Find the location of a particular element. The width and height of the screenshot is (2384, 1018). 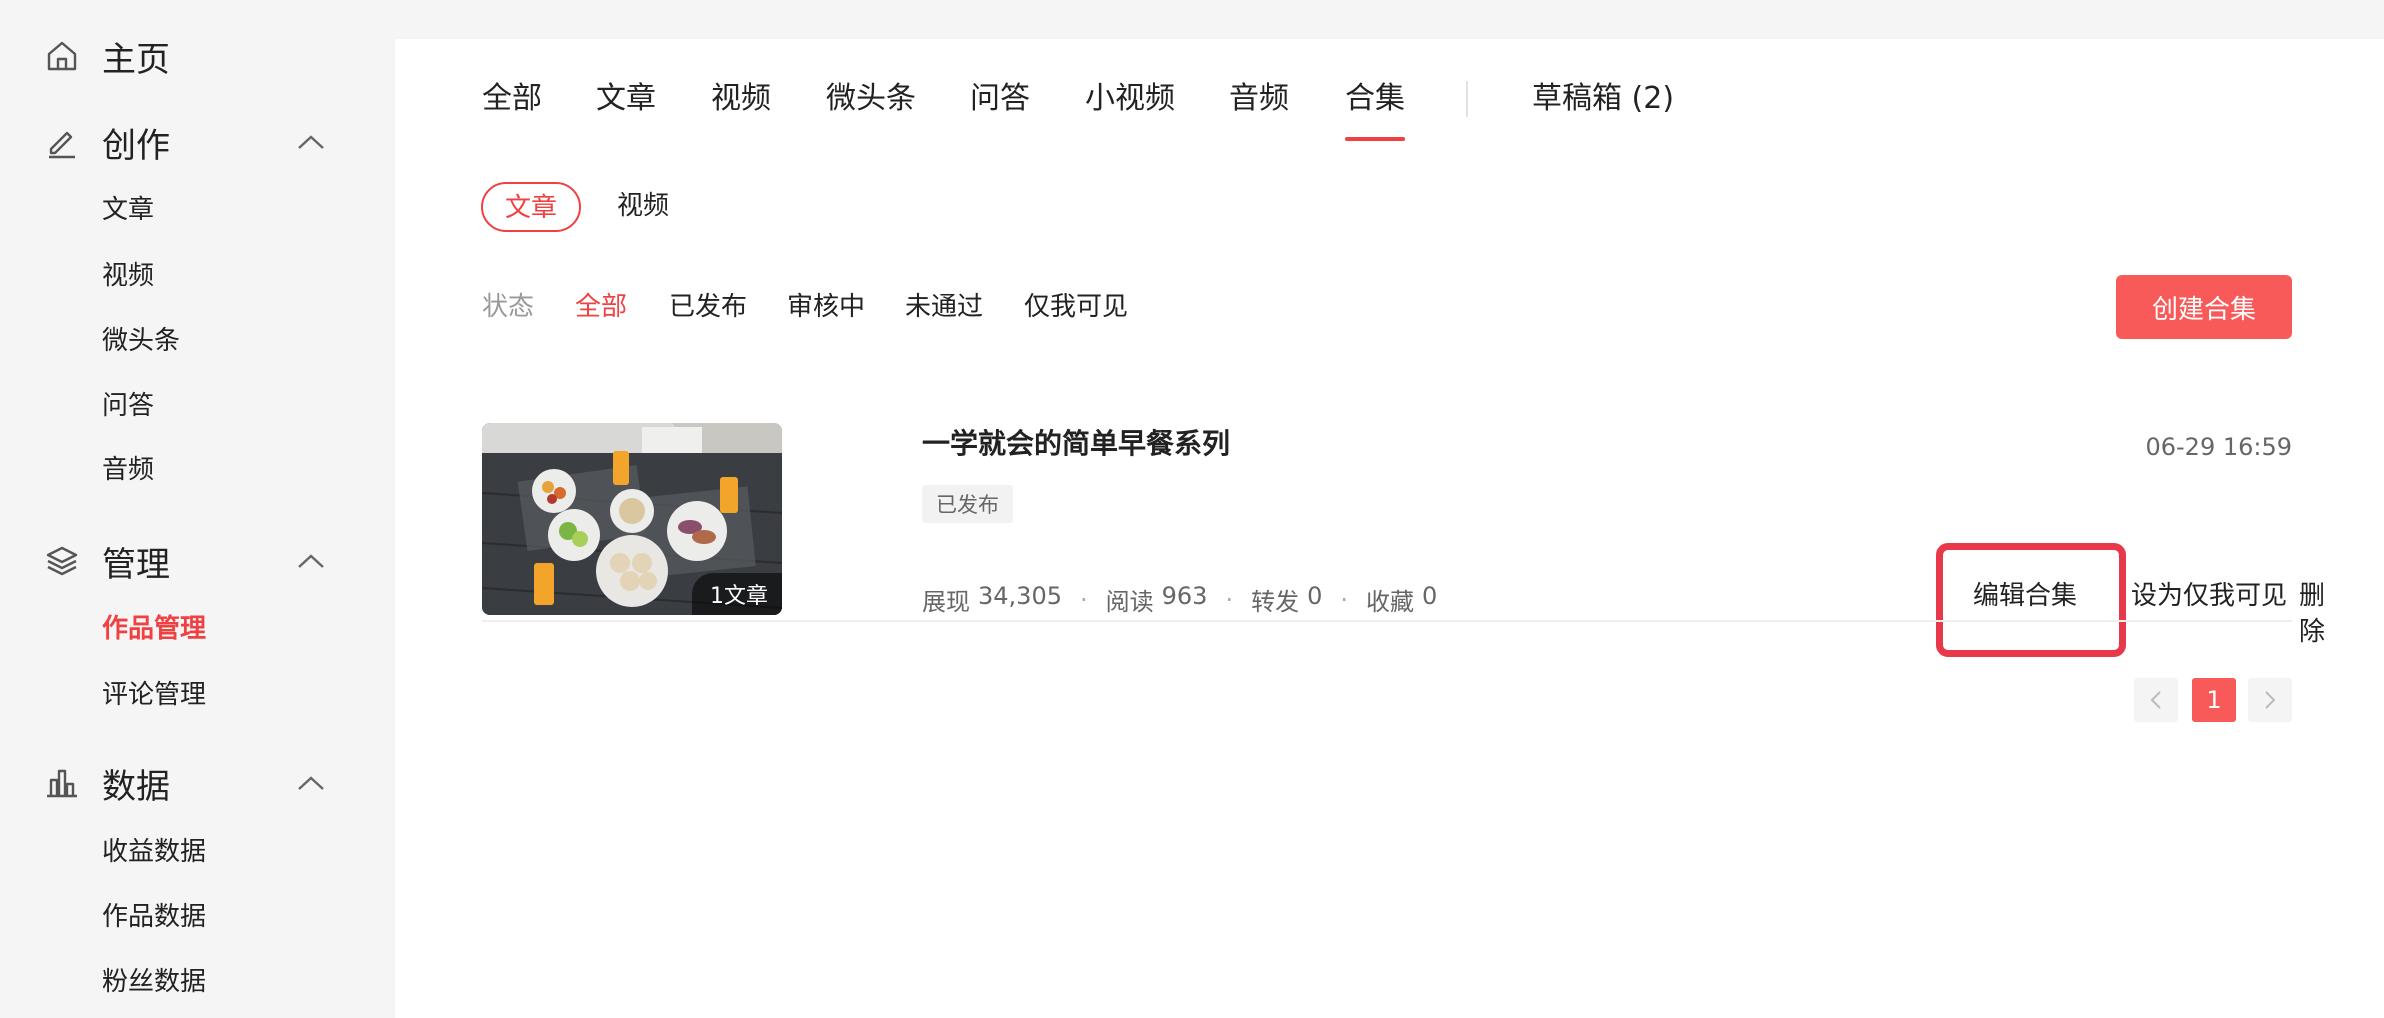

chevron-left-icon is located at coordinates (2155, 700).